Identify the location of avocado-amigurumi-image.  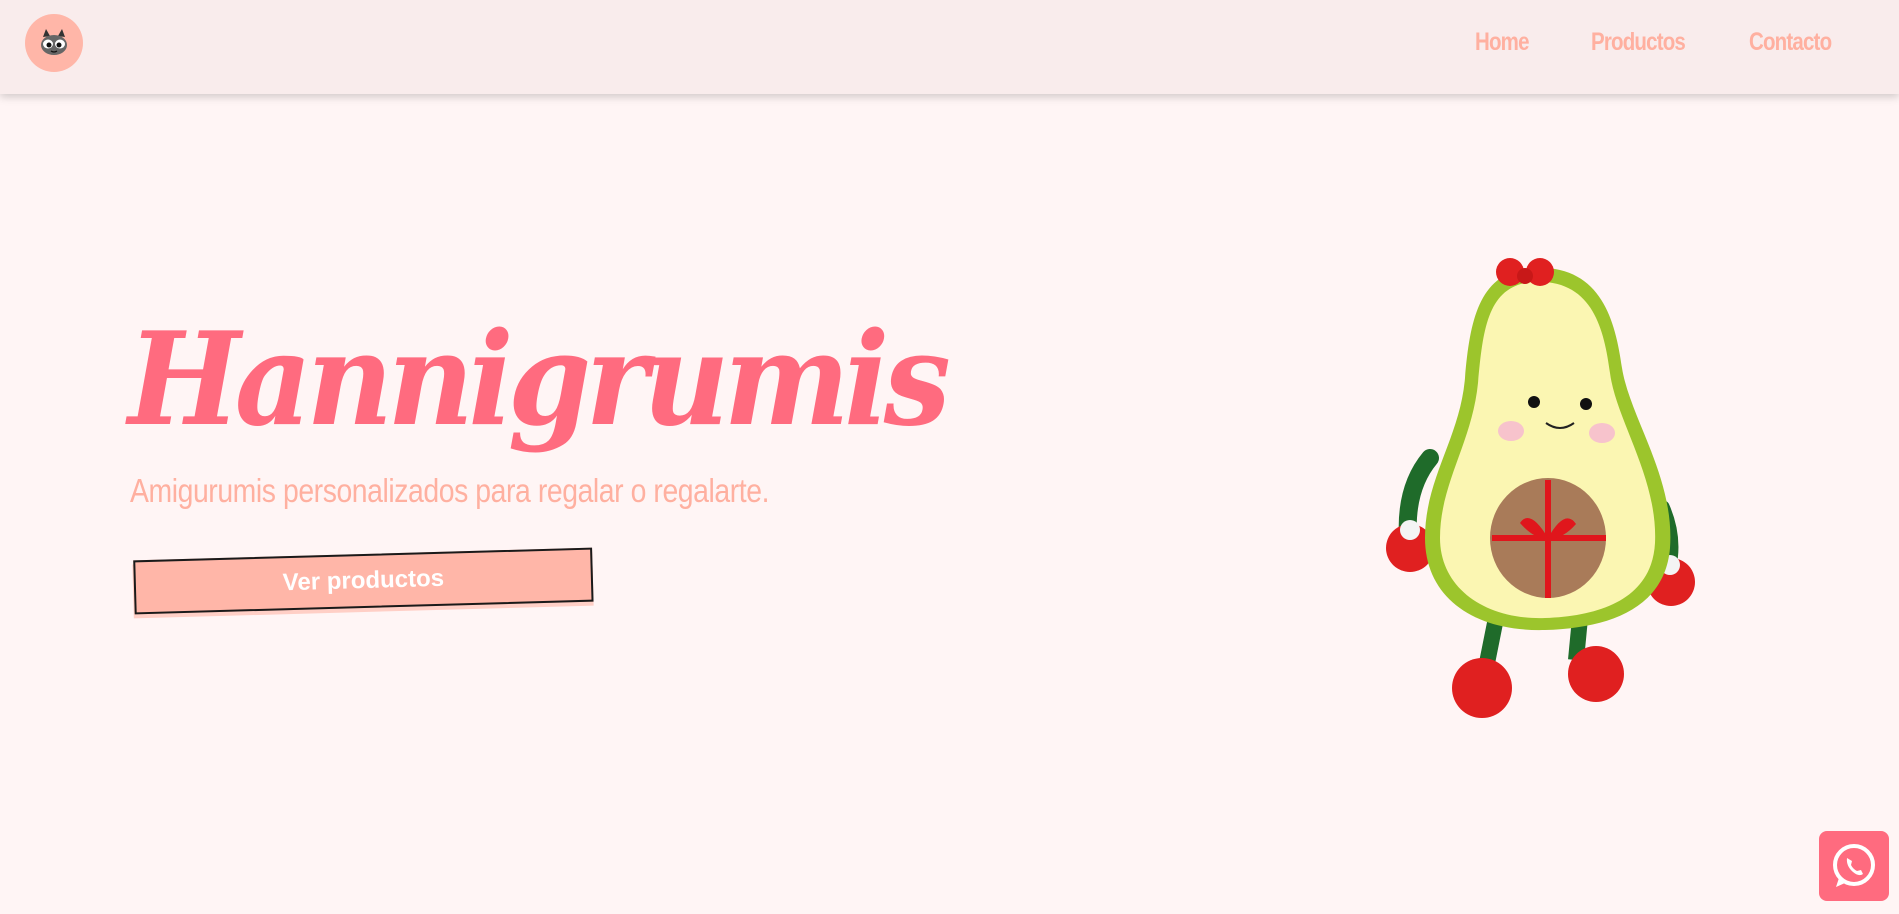
(1540, 488).